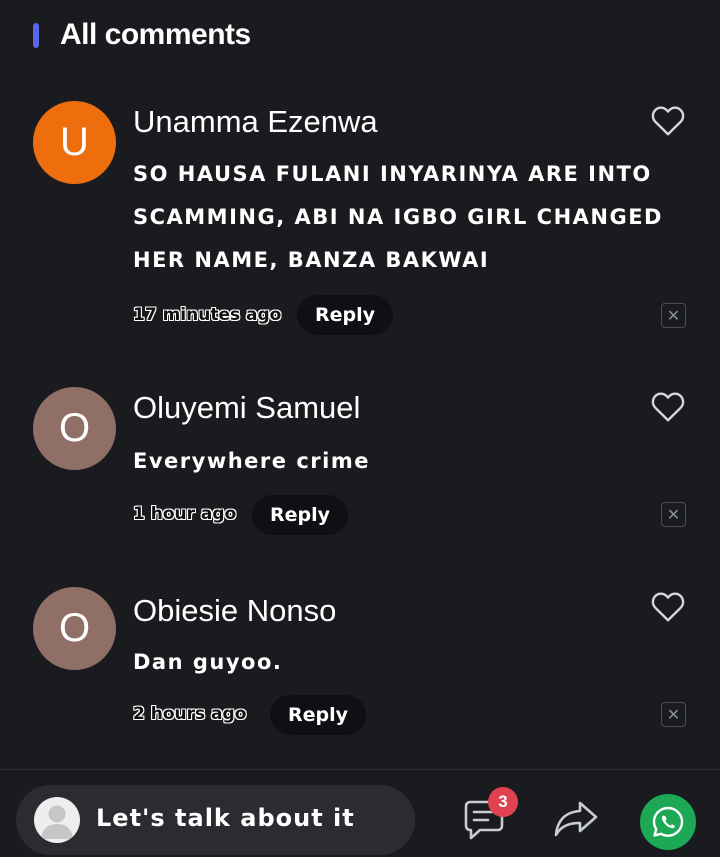 The image size is (720, 857). Describe the element at coordinates (360, 37) in the screenshot. I see `comments-header: All comments` at that location.